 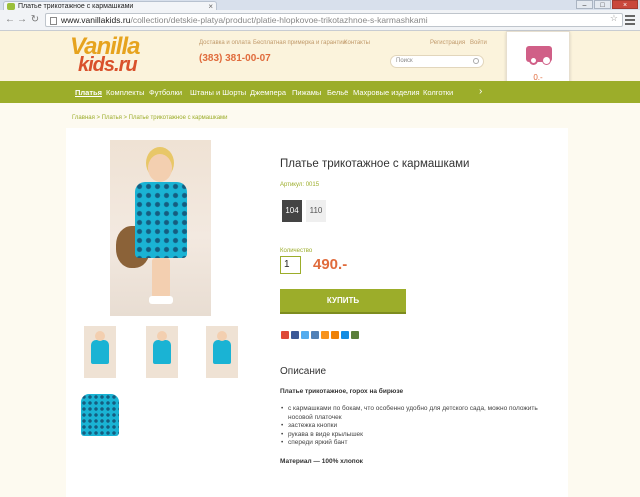 I want to click on menu-item-terry: Махровые изделия, so click(x=386, y=92).